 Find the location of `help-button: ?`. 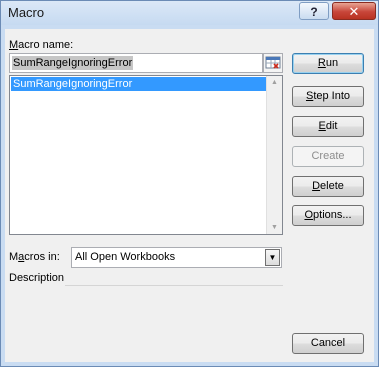

help-button: ? is located at coordinates (314, 11).